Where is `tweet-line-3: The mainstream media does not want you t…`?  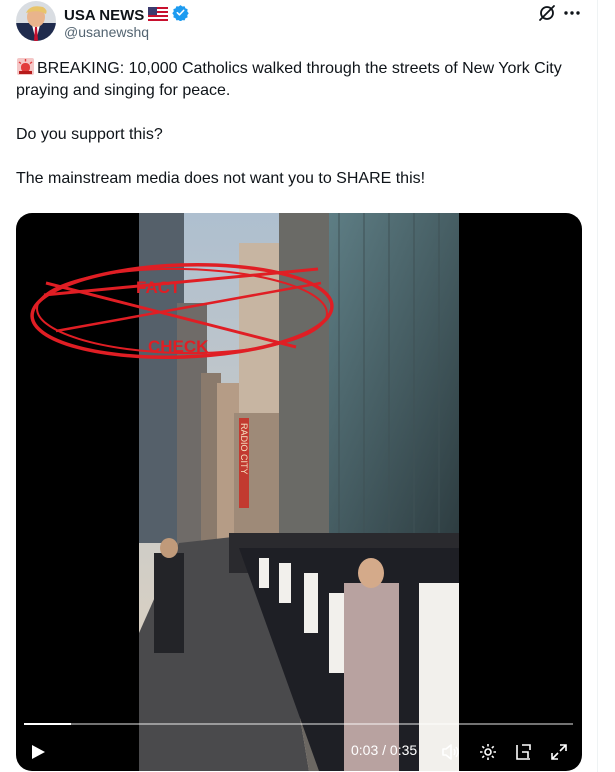
tweet-line-3: The mainstream media does not want you t… is located at coordinates (221, 178).